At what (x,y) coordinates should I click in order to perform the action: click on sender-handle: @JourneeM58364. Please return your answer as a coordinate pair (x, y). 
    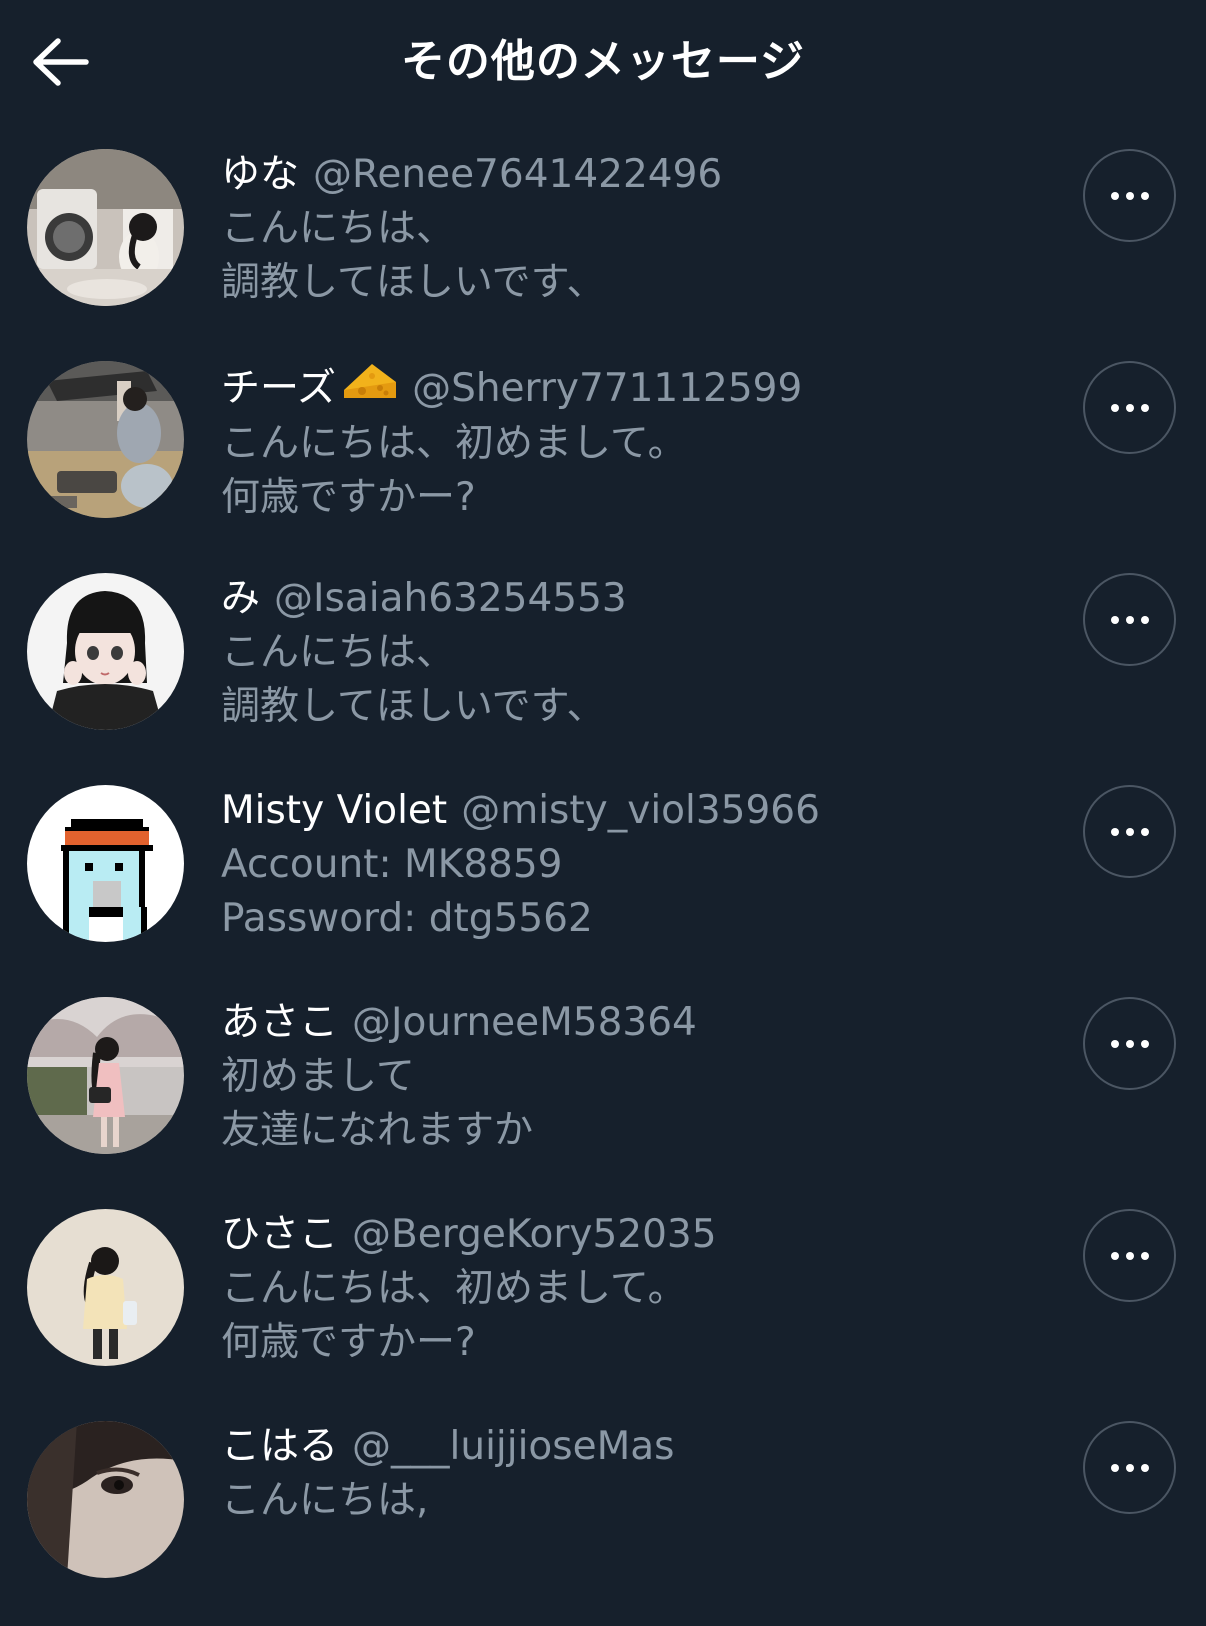
    Looking at the image, I should click on (524, 1022).